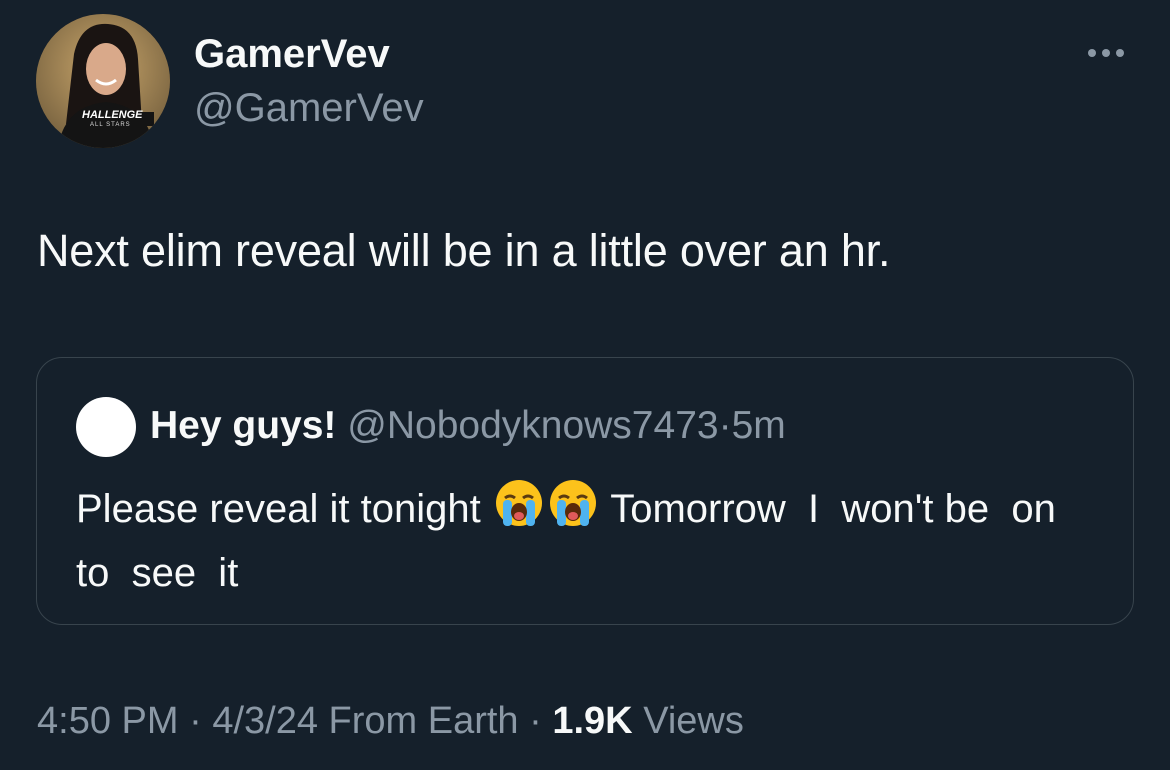  I want to click on tweet-date: 4/3/24, so click(265, 721).